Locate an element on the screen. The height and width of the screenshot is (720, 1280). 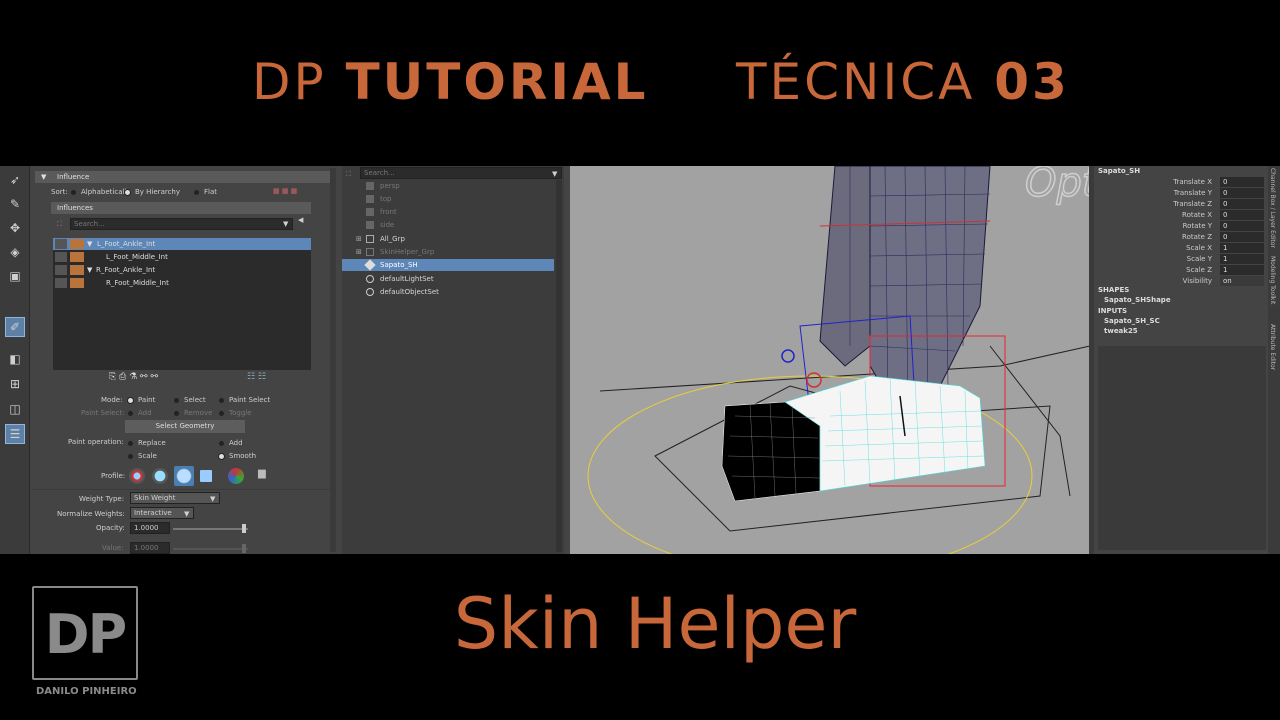
outliner-item: defaultObjectSet is located at coordinates (448, 292).